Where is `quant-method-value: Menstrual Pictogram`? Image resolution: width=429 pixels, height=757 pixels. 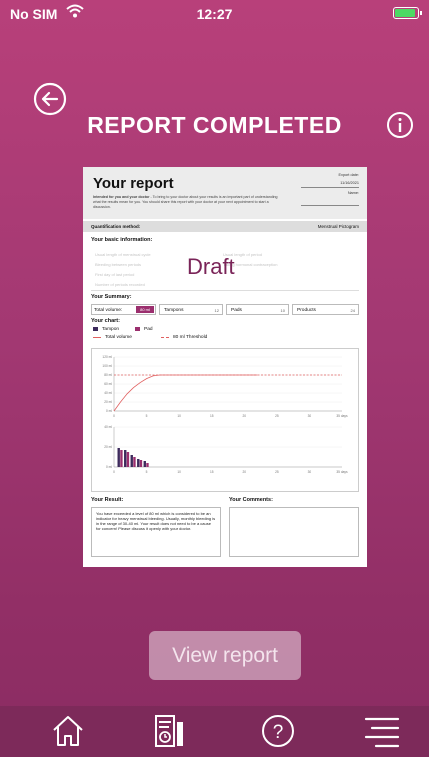 quant-method-value: Menstrual Pictogram is located at coordinates (338, 226).